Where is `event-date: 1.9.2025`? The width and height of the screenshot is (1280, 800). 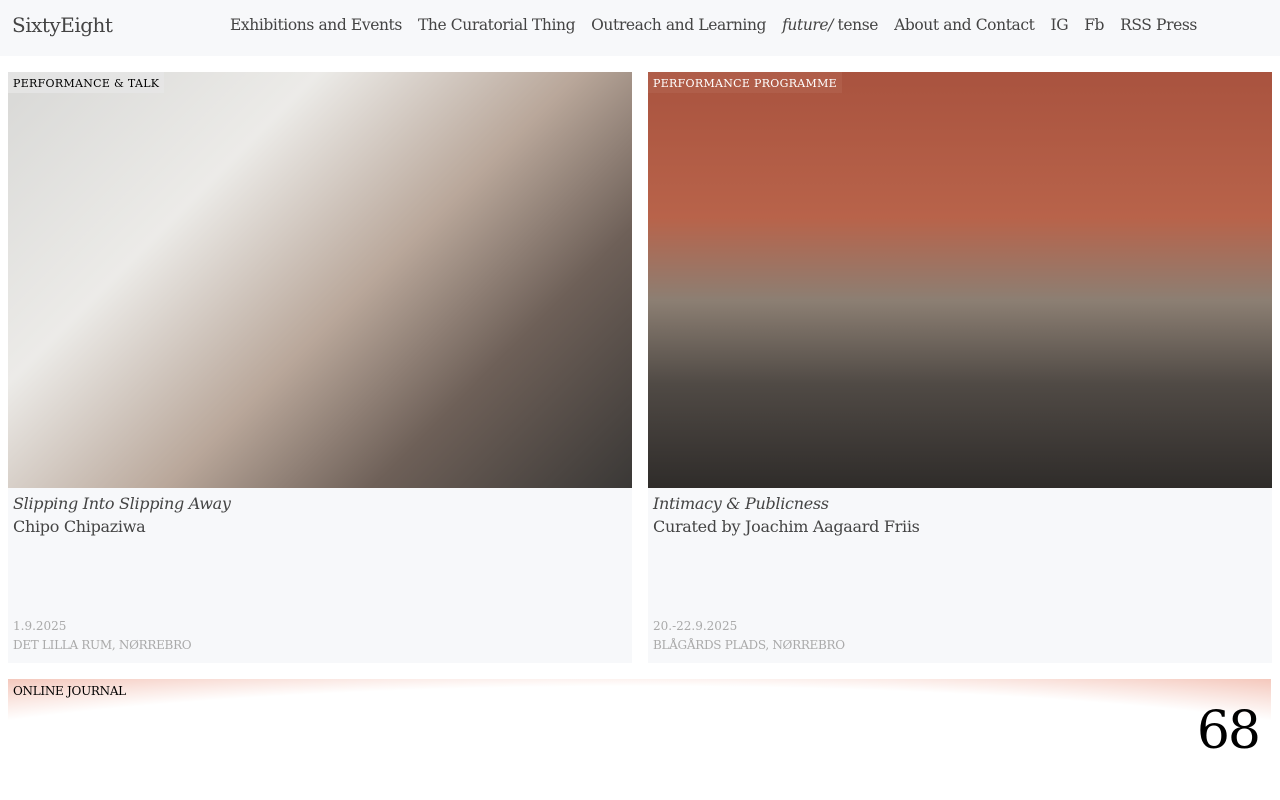 event-date: 1.9.2025 is located at coordinates (40, 626).